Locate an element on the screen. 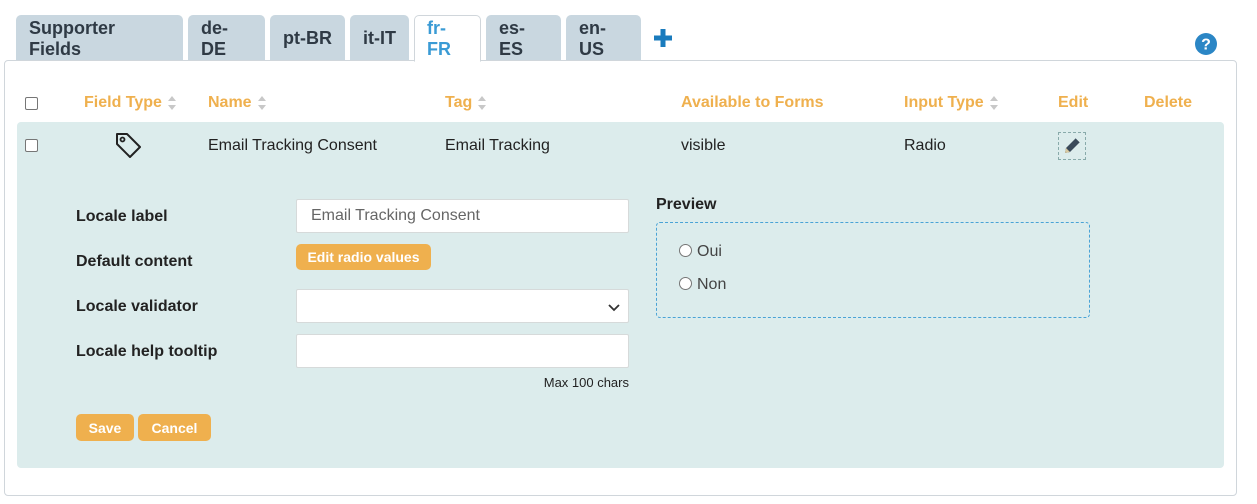 The height and width of the screenshot is (504, 1257). tab-supporter-fields: Supporter Fields is located at coordinates (99, 38).